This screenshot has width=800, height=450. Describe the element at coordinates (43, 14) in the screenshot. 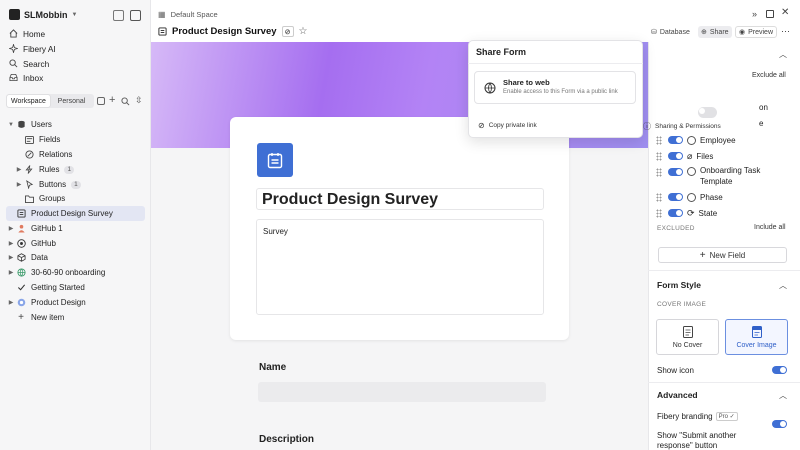

I see `workspace-switcher: SLMobbin ▼` at that location.